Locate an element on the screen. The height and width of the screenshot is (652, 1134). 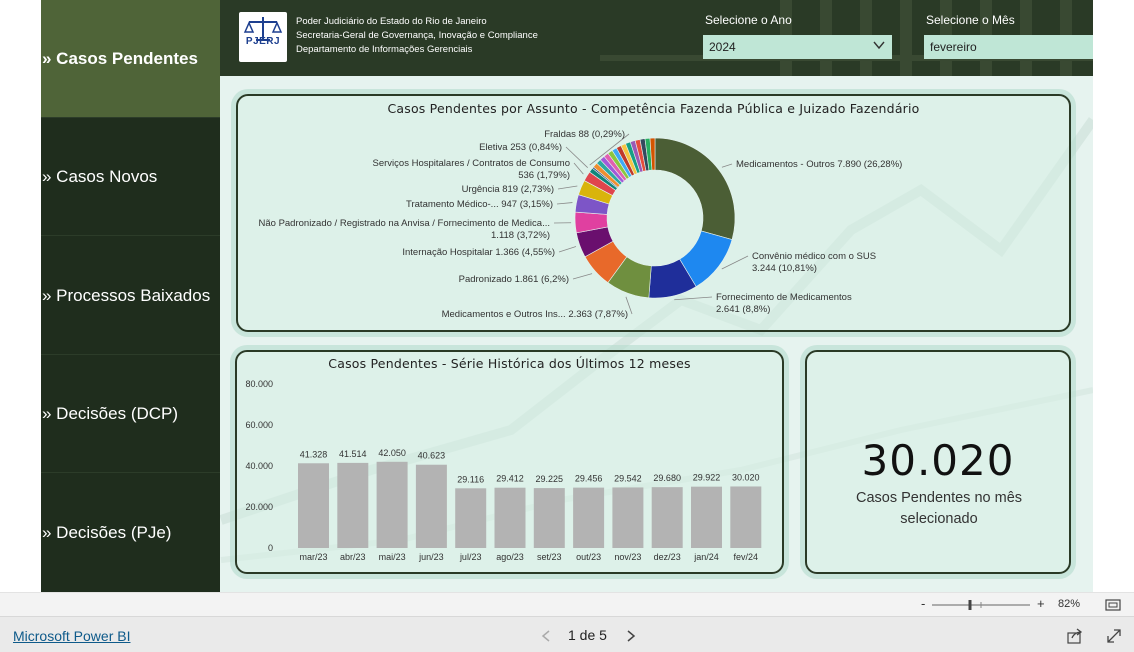
x-tick-label: jul/23 is located at coordinates (470, 557).